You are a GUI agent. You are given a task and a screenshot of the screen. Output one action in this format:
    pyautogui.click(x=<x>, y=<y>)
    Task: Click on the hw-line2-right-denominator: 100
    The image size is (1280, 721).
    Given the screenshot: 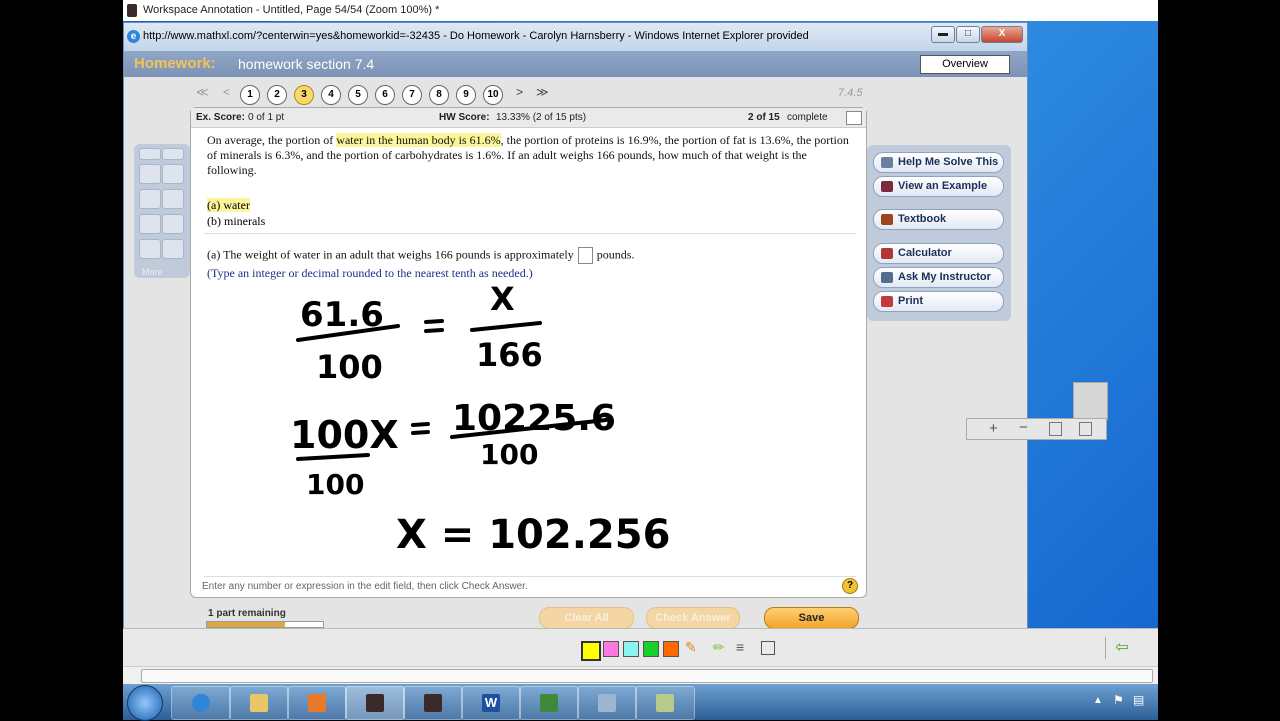 What is the action you would take?
    pyautogui.click(x=509, y=454)
    